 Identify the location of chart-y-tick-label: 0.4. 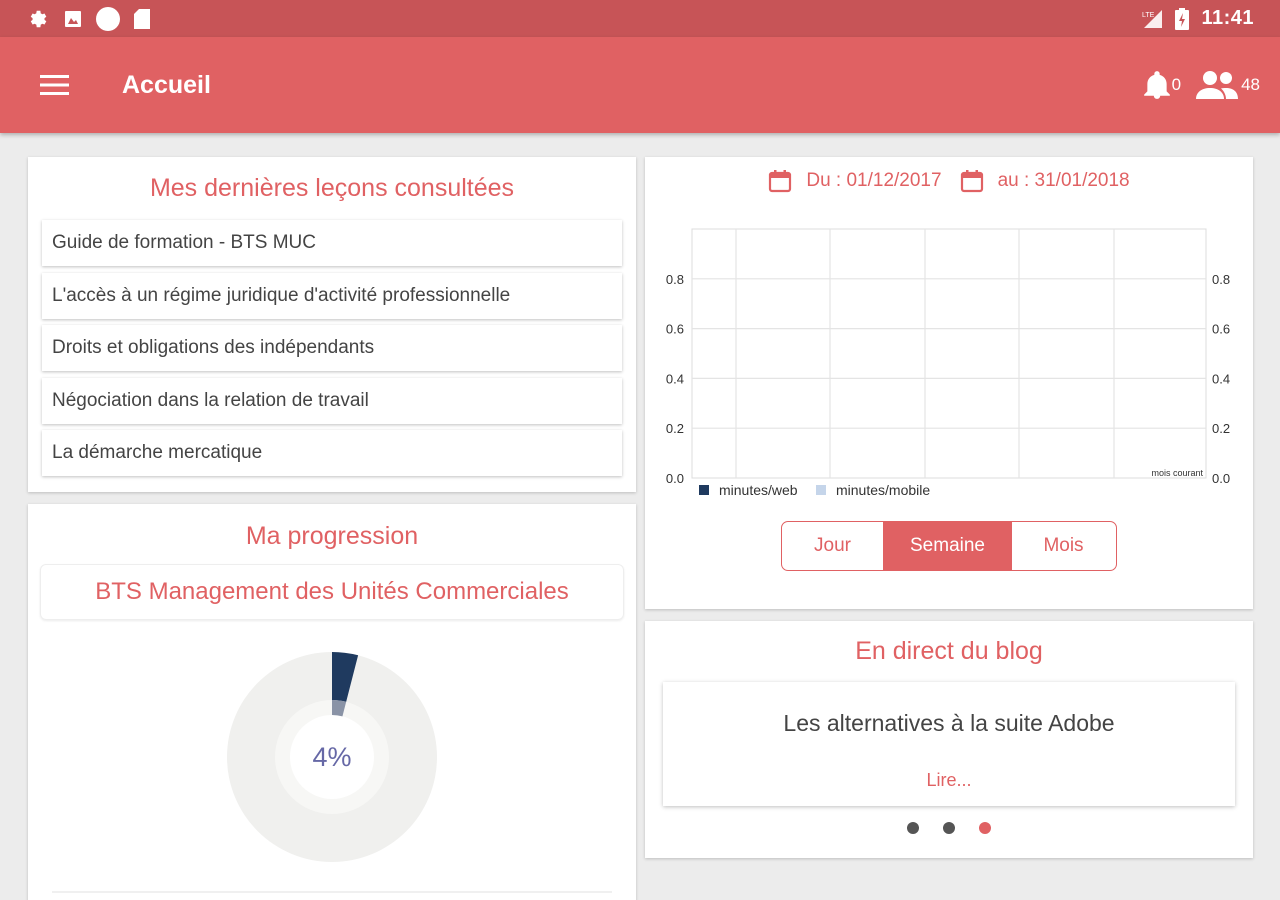
(675, 378).